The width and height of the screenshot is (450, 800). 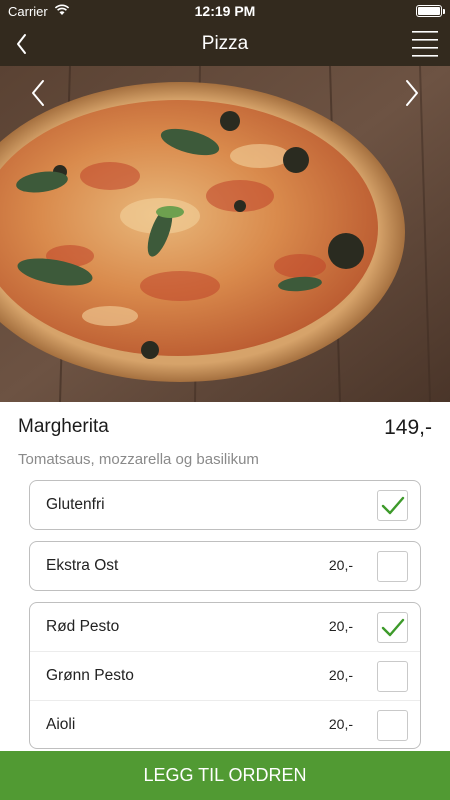 I want to click on battery-icon, so click(x=430, y=11).